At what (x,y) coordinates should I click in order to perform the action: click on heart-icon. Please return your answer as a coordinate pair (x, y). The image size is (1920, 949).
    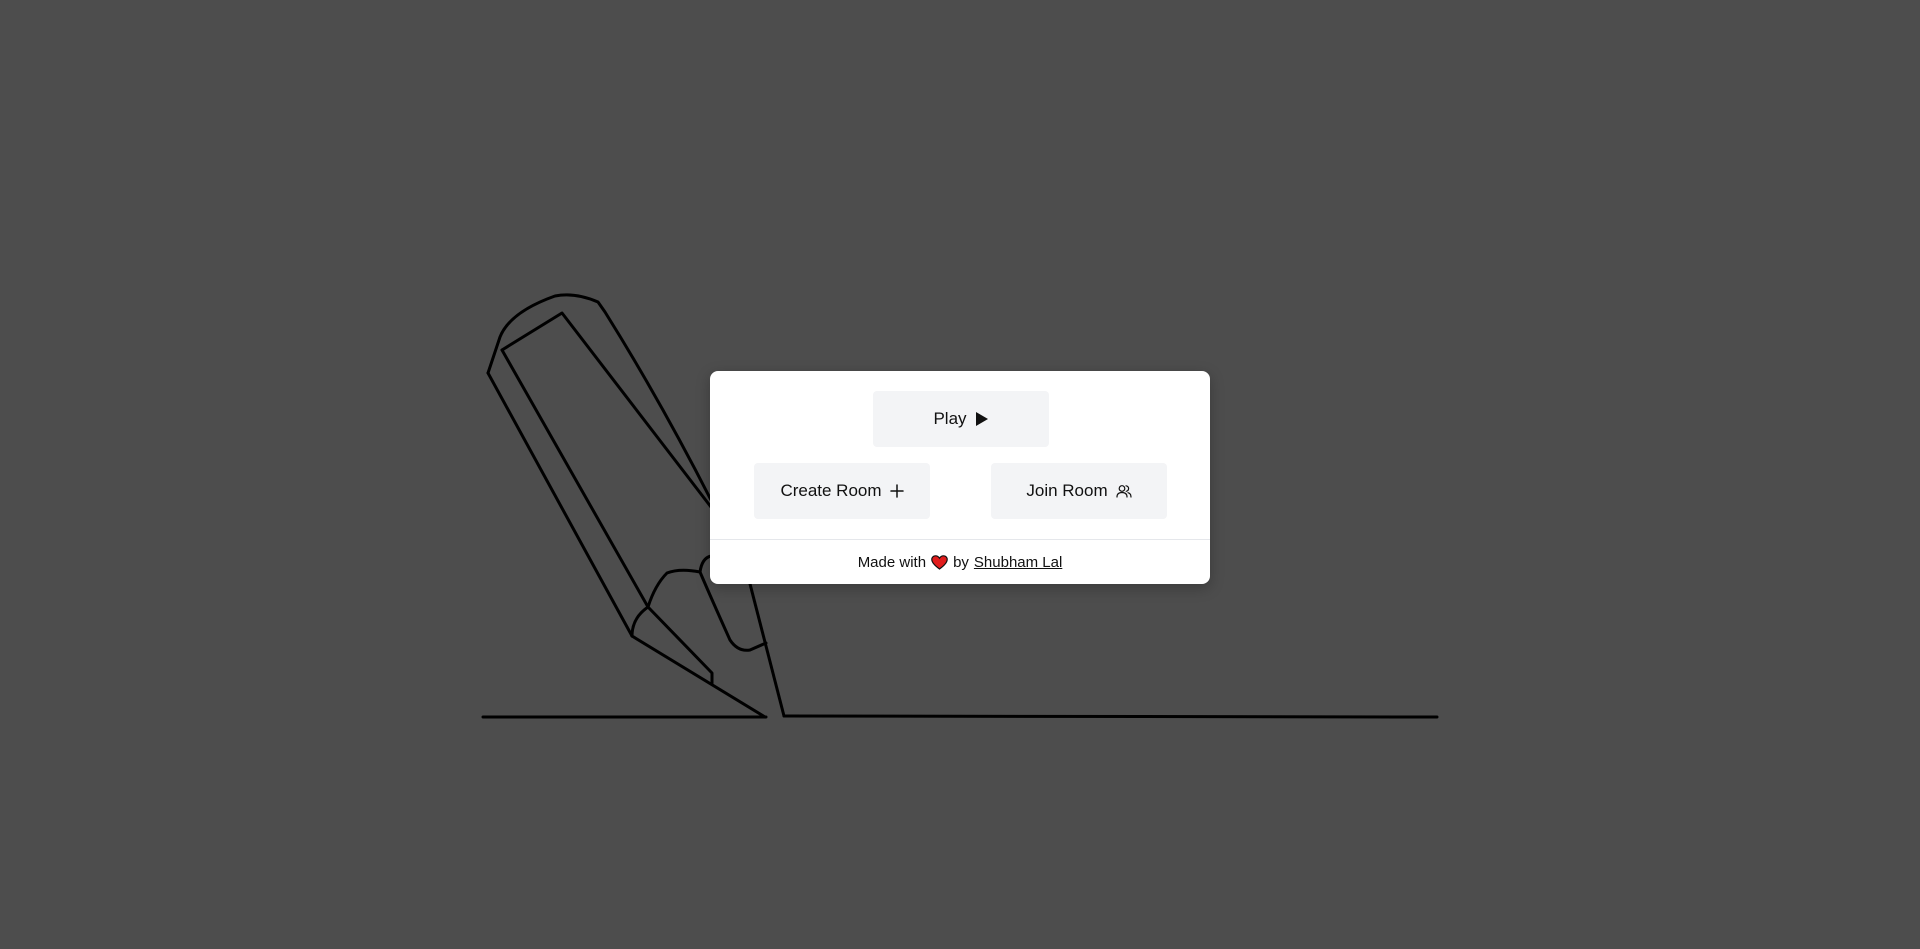
    Looking at the image, I should click on (939, 562).